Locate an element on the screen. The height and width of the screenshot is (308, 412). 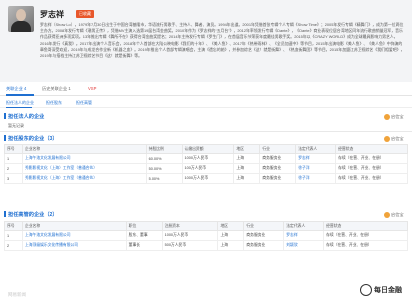
section-title-shareholder: 担任股东的企业（3） is located at coordinates (33, 139).